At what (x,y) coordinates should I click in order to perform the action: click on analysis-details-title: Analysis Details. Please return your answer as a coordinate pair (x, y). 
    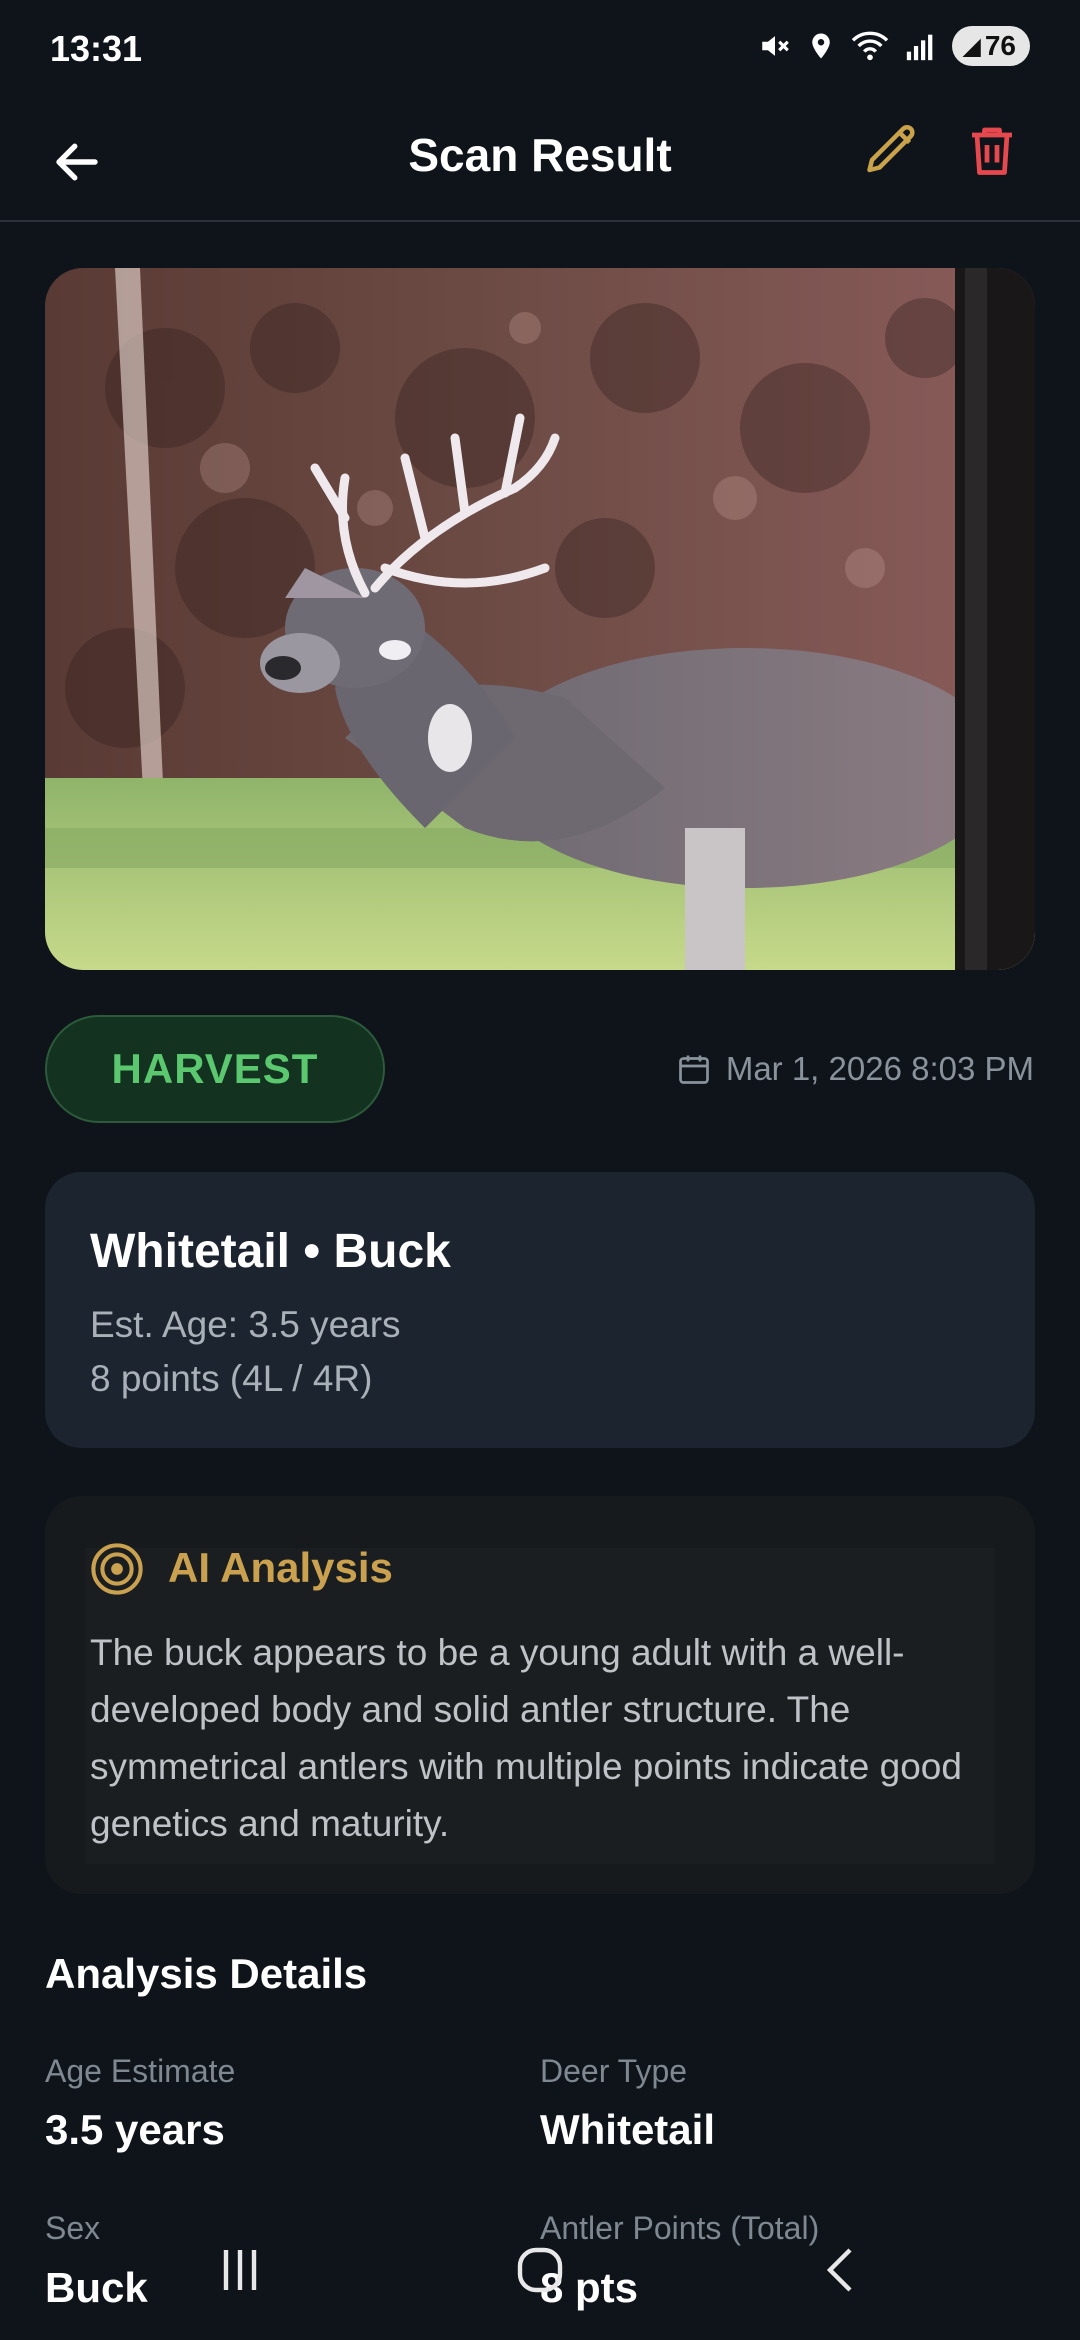
    Looking at the image, I should click on (206, 1973).